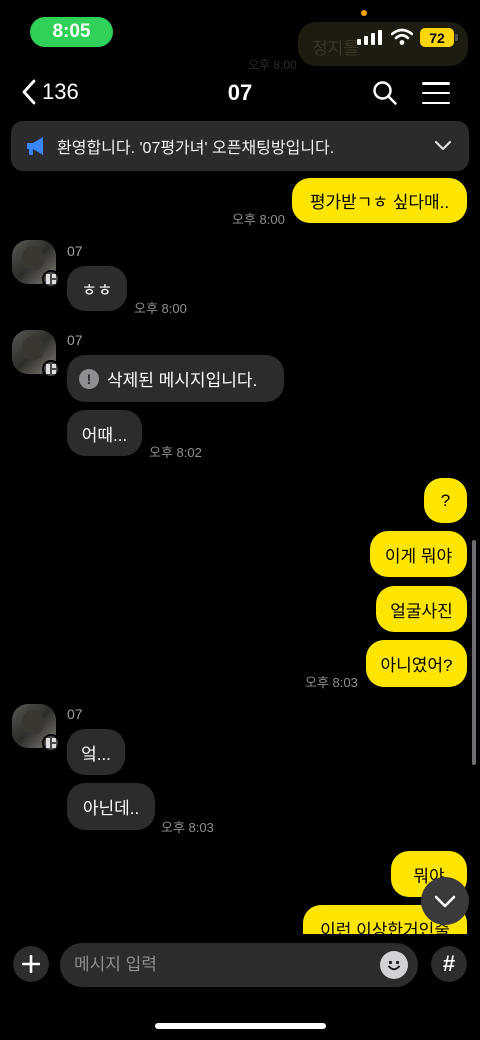 Image resolution: width=480 pixels, height=1040 pixels. I want to click on back-button: 136, so click(49, 92).